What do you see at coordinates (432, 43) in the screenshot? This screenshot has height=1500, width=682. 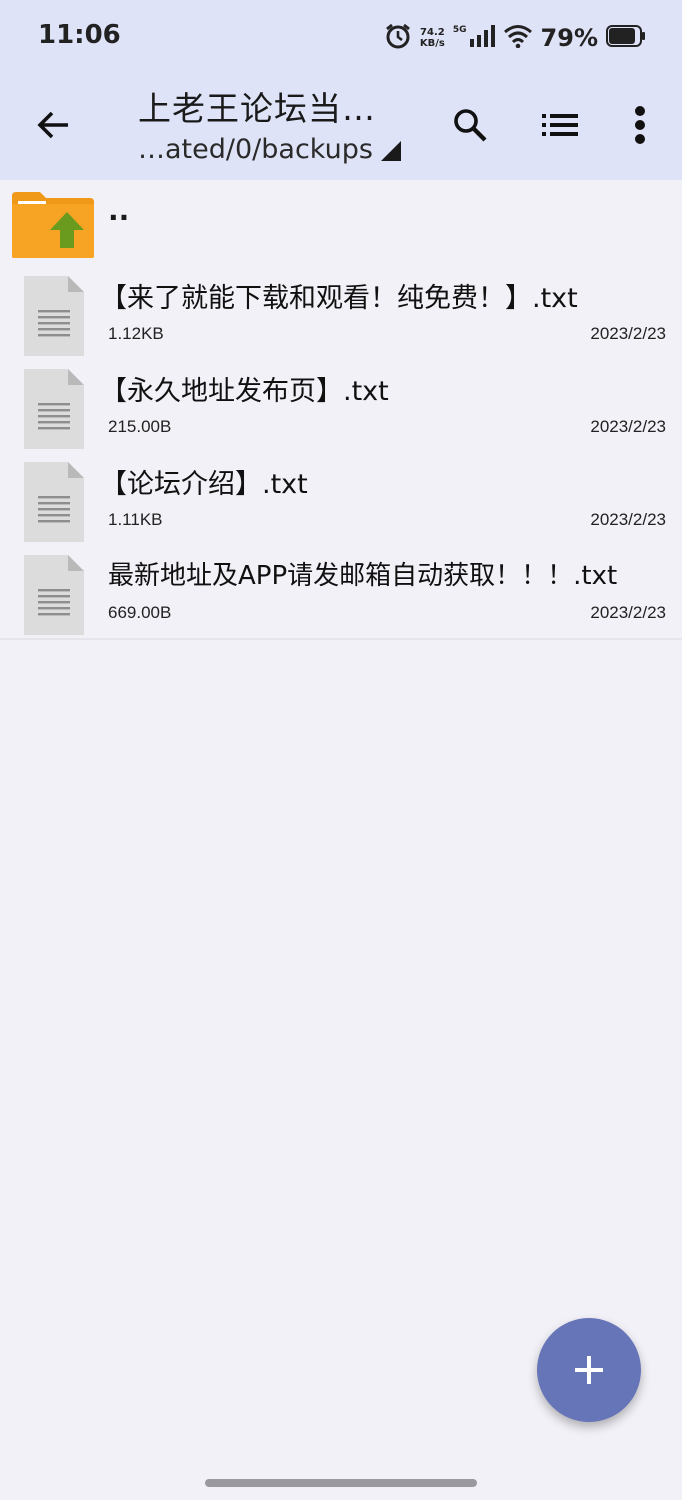 I see `network-speed-unit: KB/s` at bounding box center [432, 43].